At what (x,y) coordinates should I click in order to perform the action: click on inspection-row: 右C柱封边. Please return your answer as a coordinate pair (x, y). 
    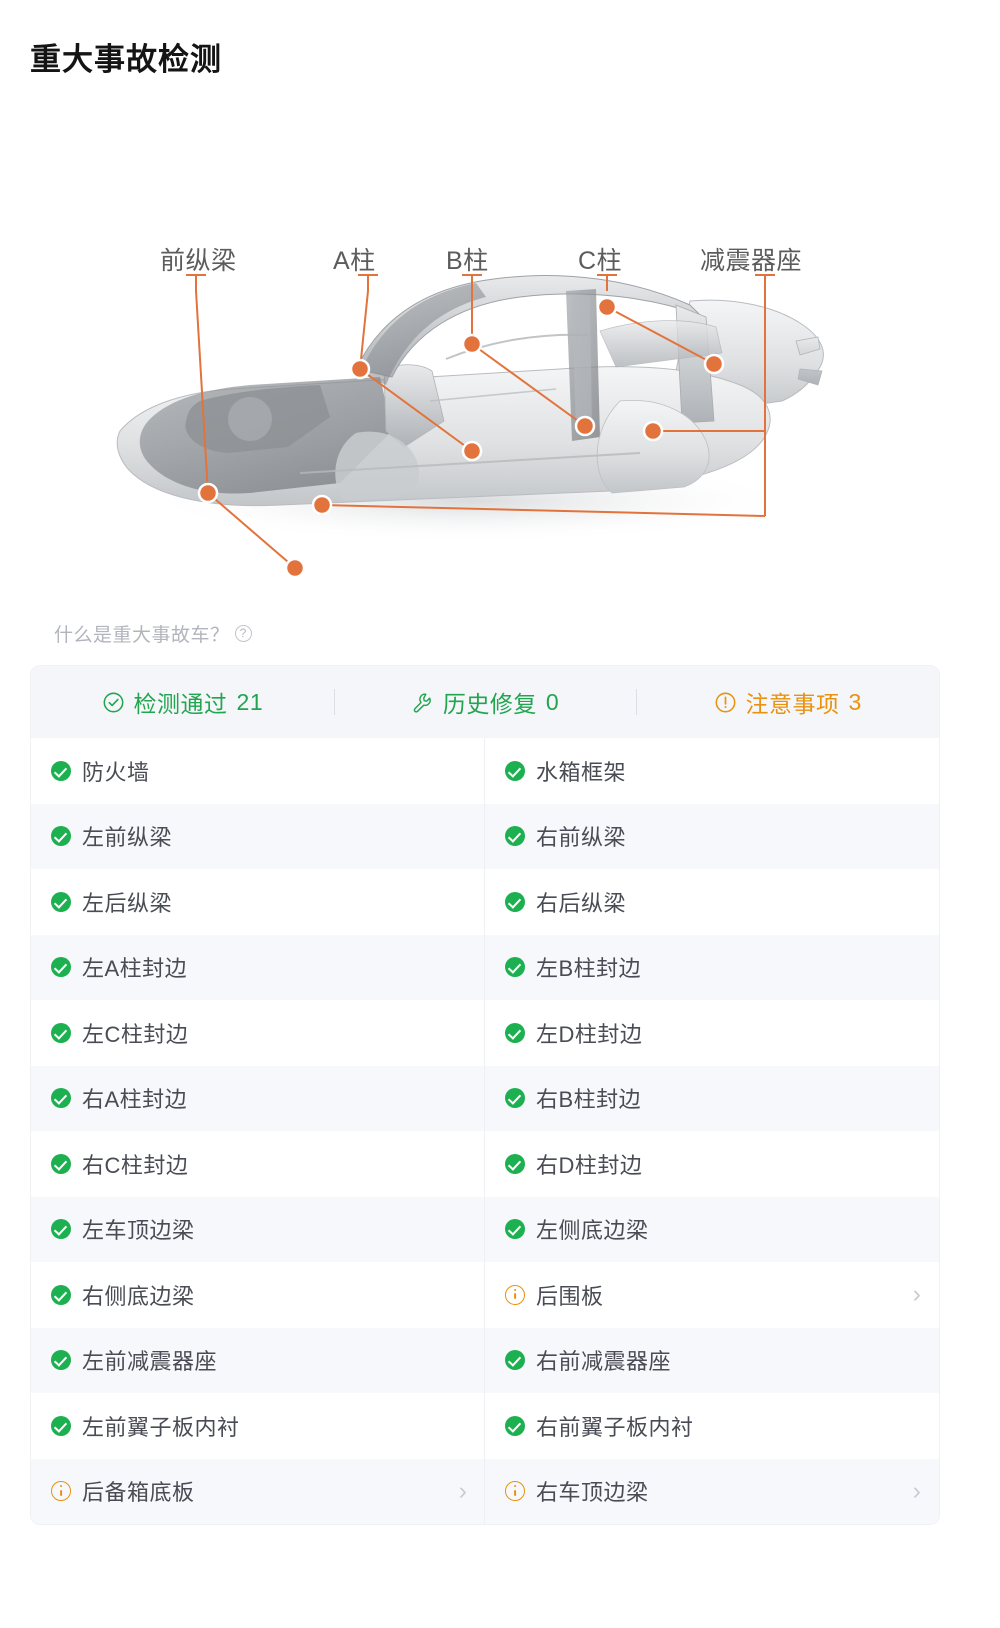
    Looking at the image, I should click on (258, 1164).